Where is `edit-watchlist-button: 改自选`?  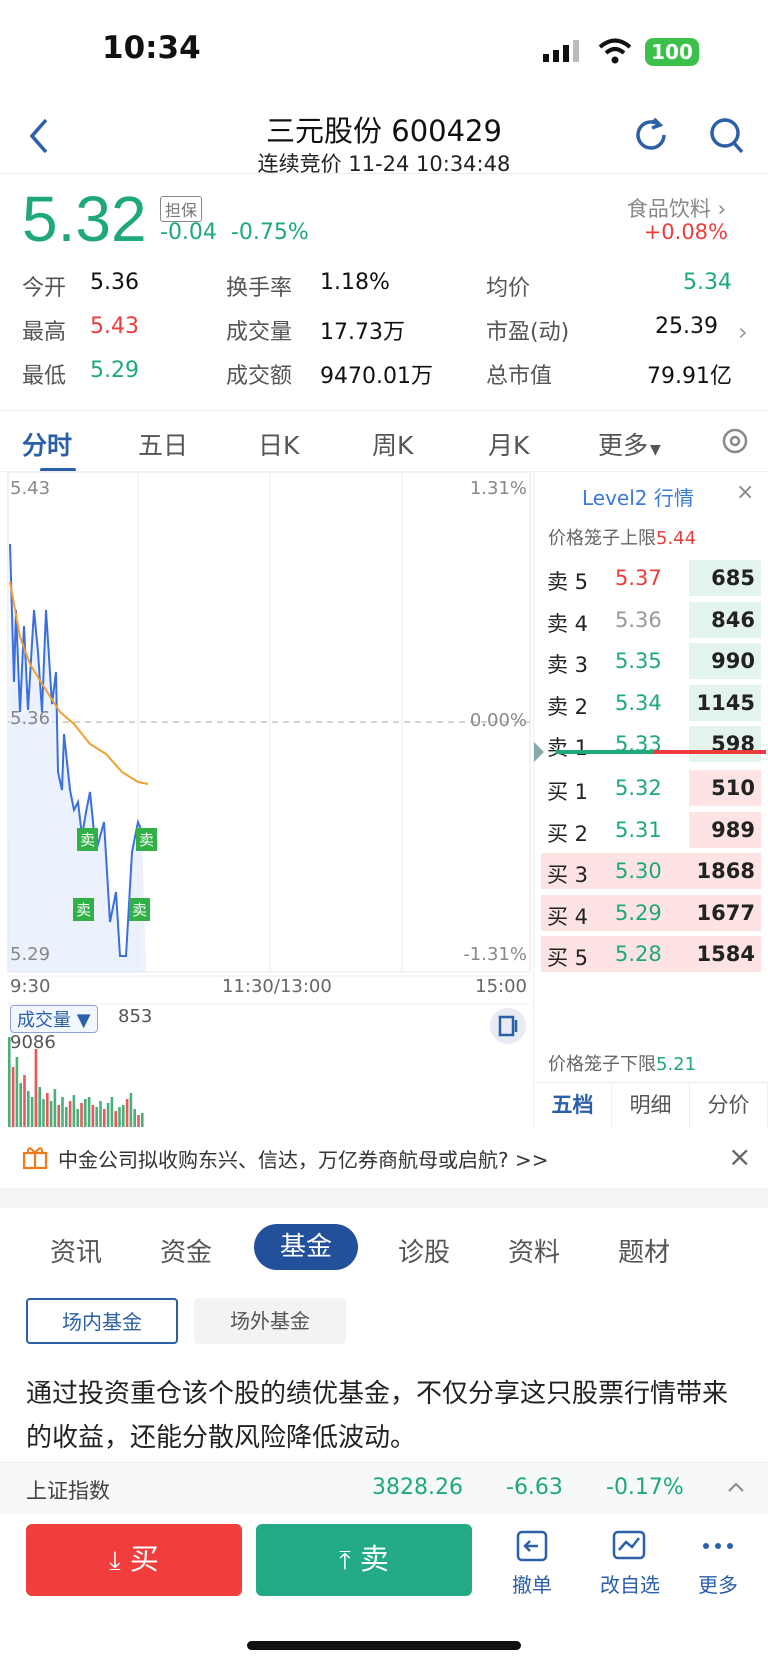 edit-watchlist-button: 改自选 is located at coordinates (630, 1563).